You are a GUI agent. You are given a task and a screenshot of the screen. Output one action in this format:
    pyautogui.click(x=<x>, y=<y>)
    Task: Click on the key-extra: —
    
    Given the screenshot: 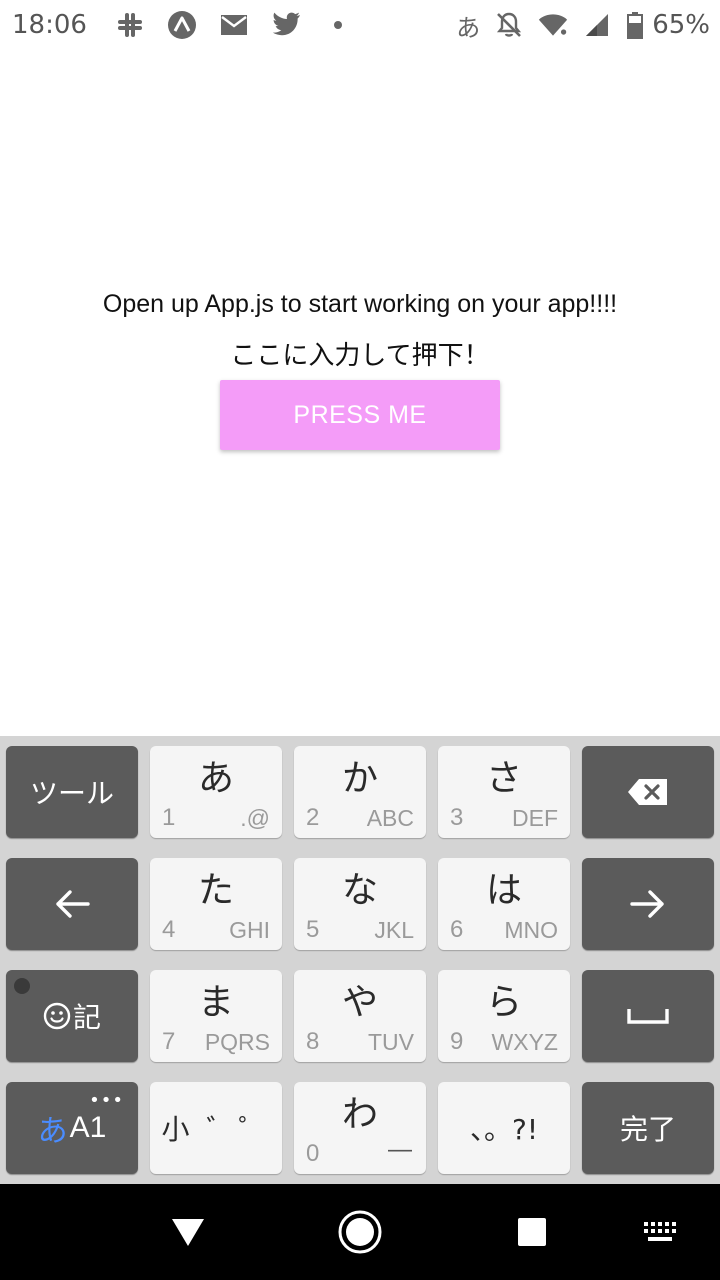 What is the action you would take?
    pyautogui.click(x=400, y=1149)
    